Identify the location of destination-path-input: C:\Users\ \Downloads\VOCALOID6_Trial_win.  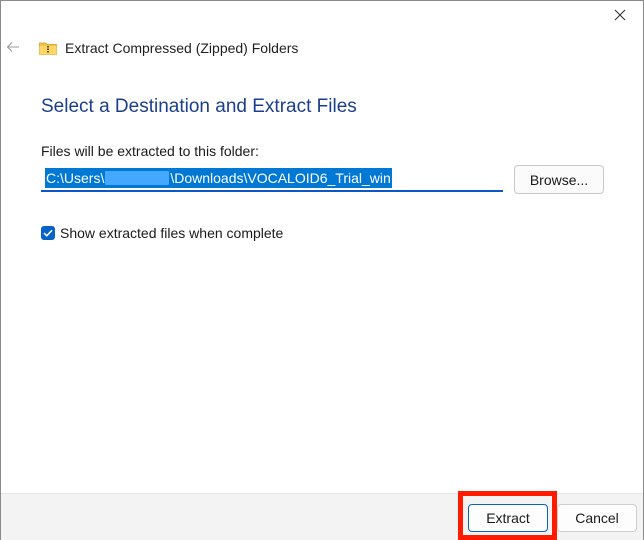
(272, 179).